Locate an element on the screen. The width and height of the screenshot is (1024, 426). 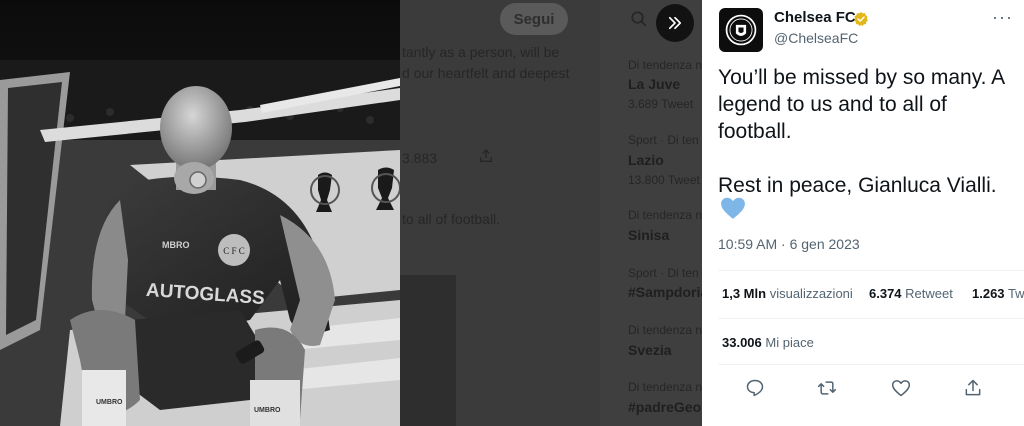
author-handle: @ChelseaFC is located at coordinates (816, 38).